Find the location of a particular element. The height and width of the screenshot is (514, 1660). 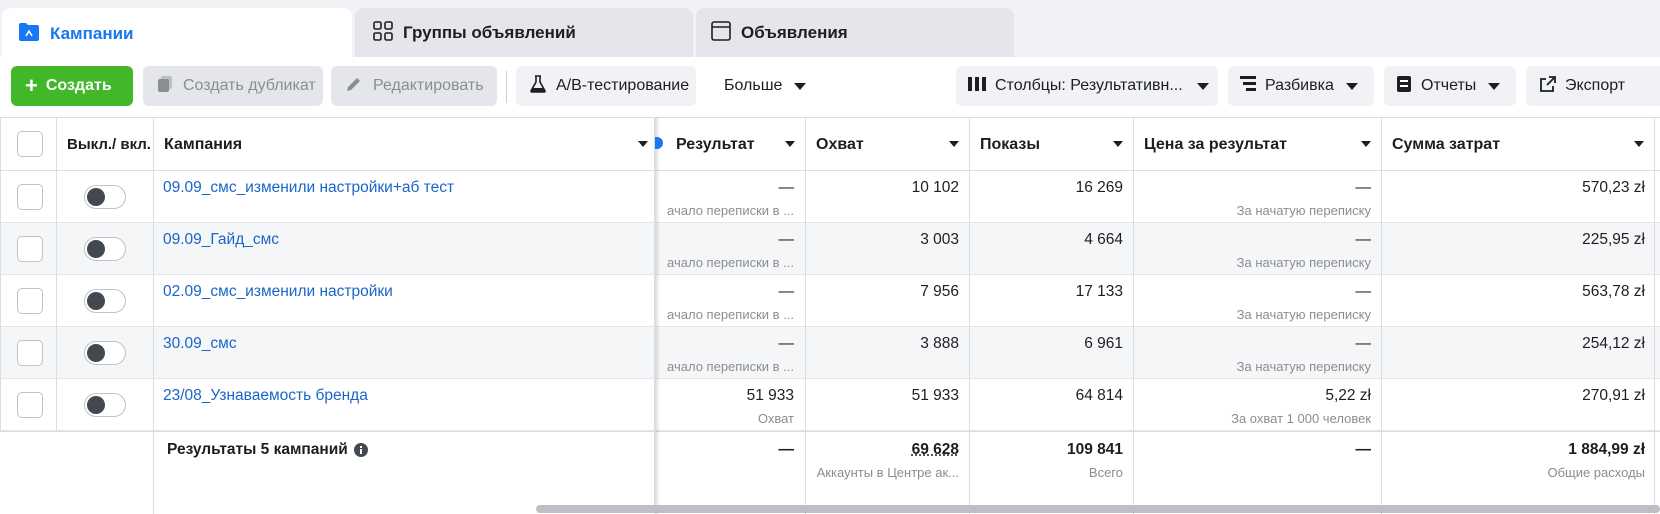

reports-icon is located at coordinates (1404, 86).